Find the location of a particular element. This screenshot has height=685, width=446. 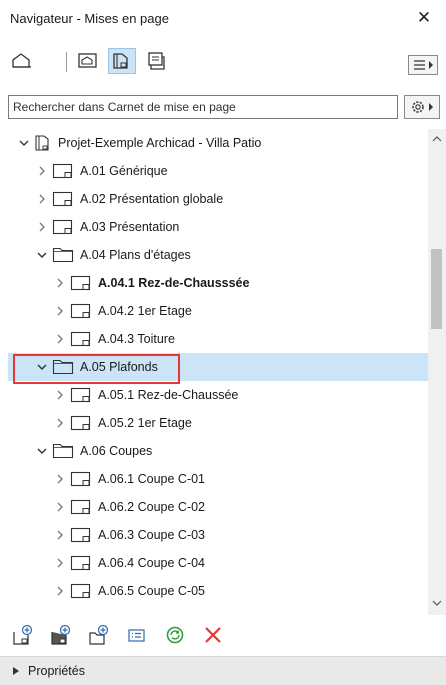

view-toolbar is located at coordinates (223, 60).